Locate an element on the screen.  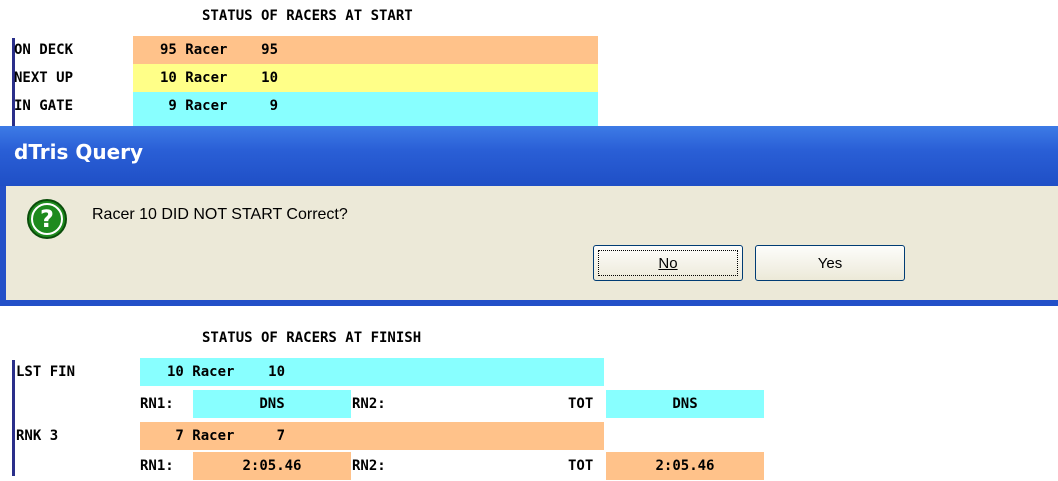
rank-rn1-label: RN1: is located at coordinates (157, 466).